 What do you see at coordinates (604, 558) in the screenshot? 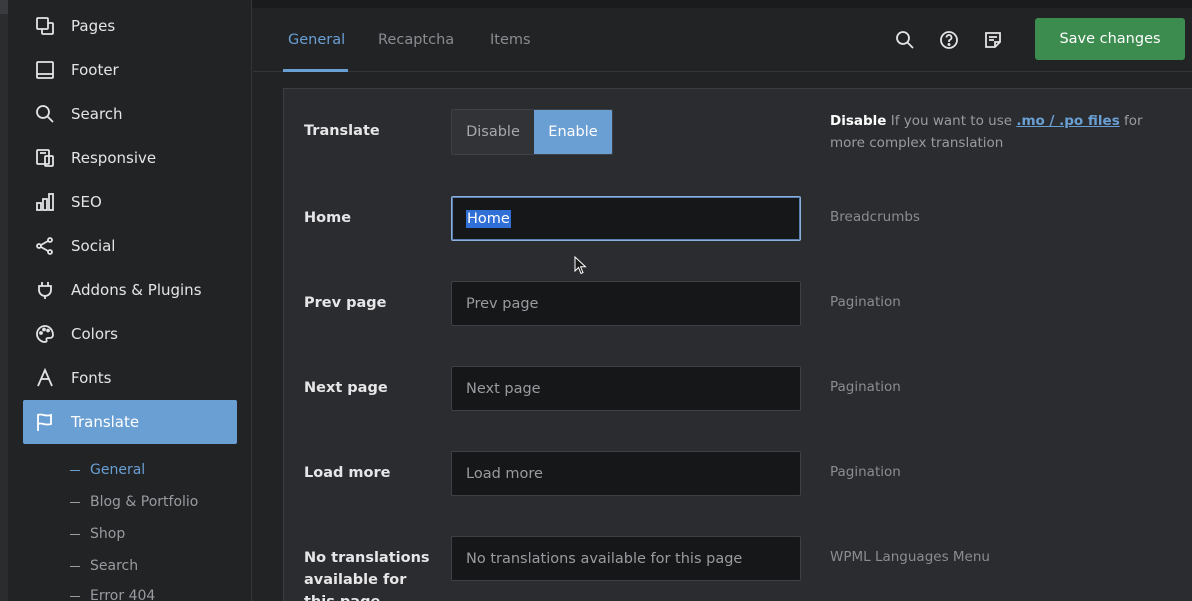
I see `no-translations-input-value: No translations available for this page` at bounding box center [604, 558].